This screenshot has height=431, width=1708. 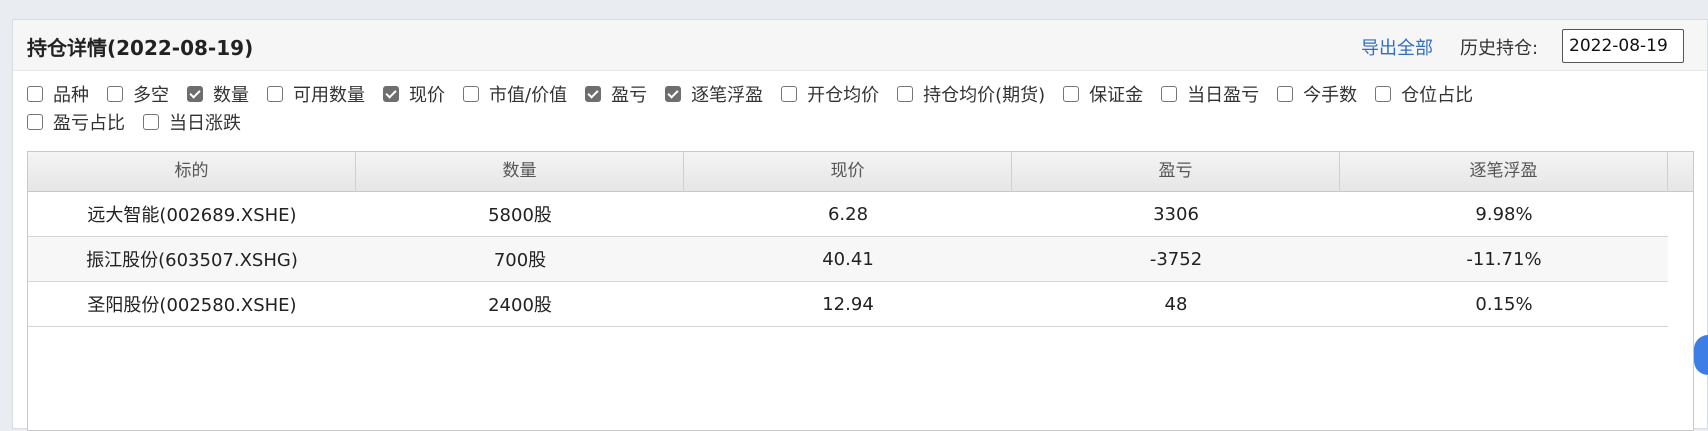 I want to click on column-option-label: 逐笔浮盈, so click(x=727, y=95).